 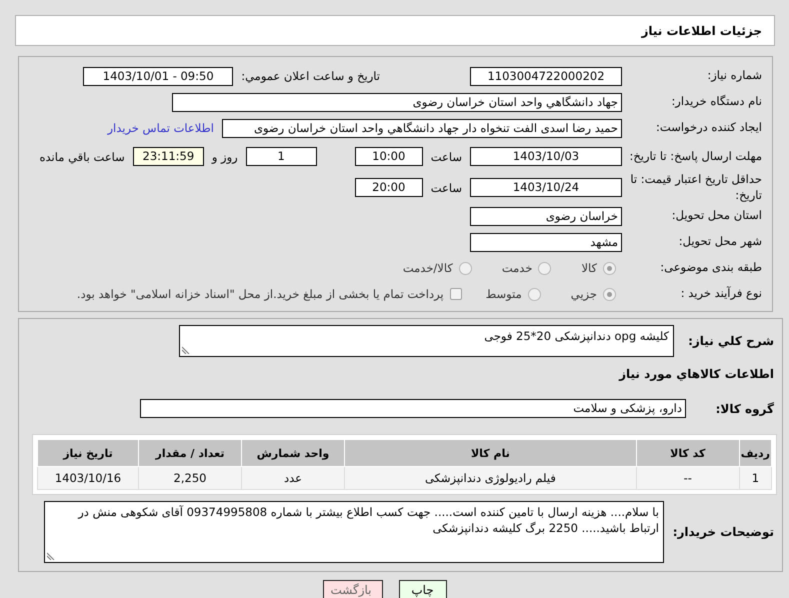 What do you see at coordinates (504, 294) in the screenshot?
I see `option-label: متوسط` at bounding box center [504, 294].